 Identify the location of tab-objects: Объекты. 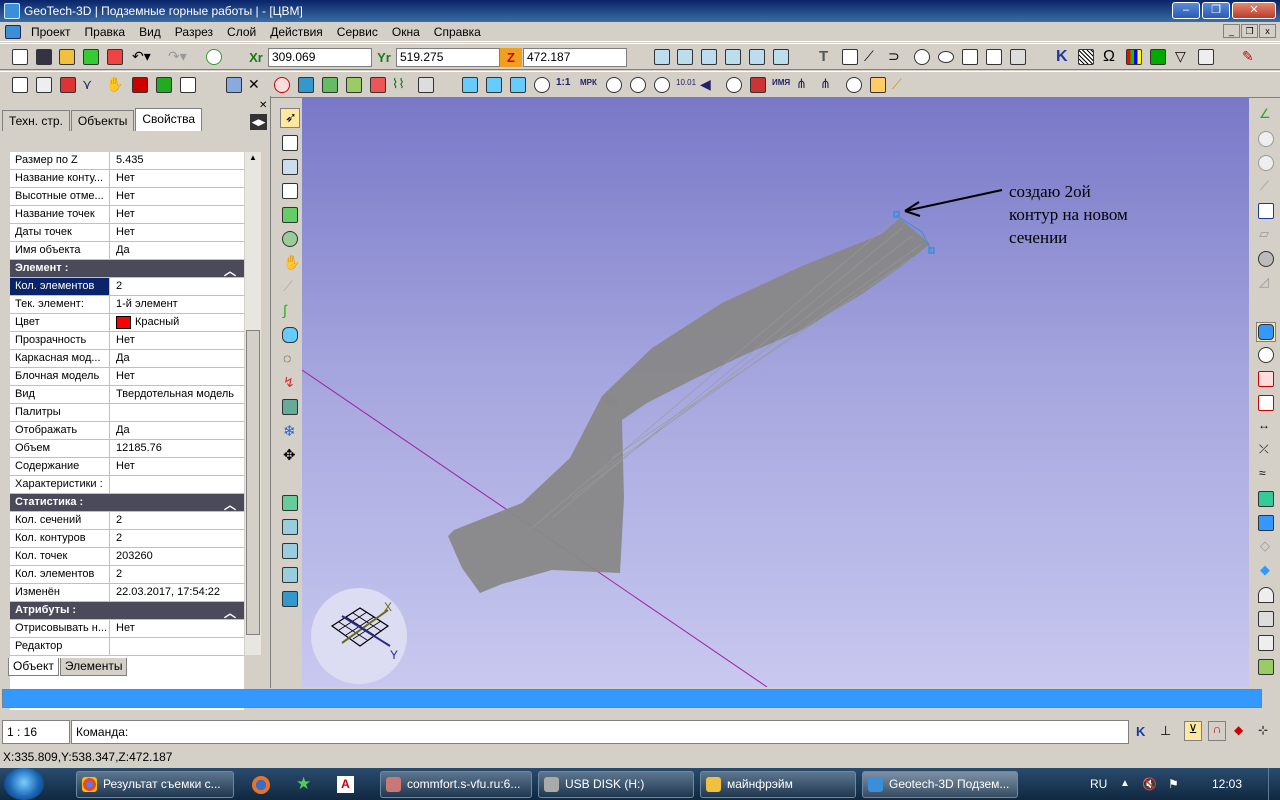
(102, 120).